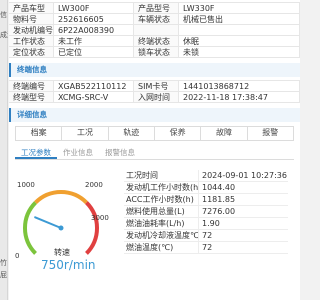 This screenshot has height=300, width=320. I want to click on param-label: 发动机冷却液温度℃, so click(162, 235).